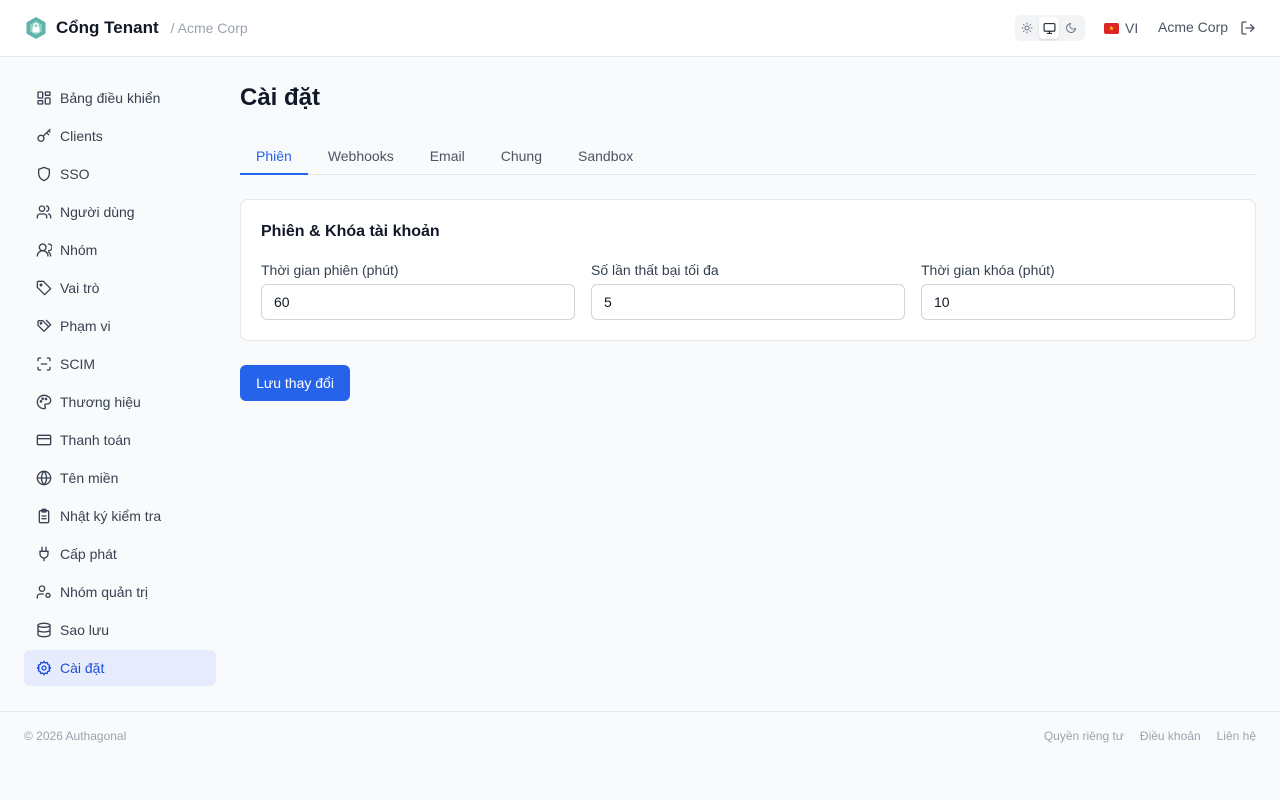 The image size is (1280, 800). I want to click on sidebar-item-label: Thương hiệu, so click(100, 402).